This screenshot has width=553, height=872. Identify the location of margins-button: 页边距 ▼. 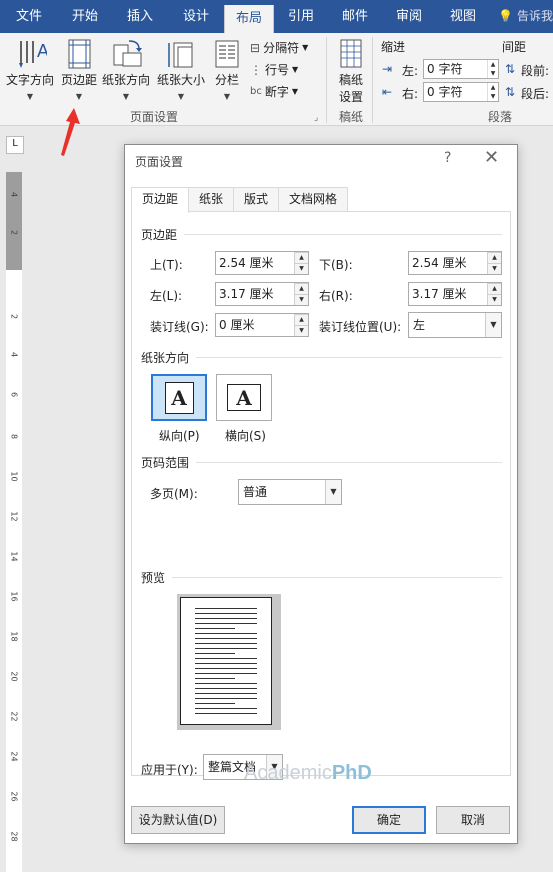
(79, 69).